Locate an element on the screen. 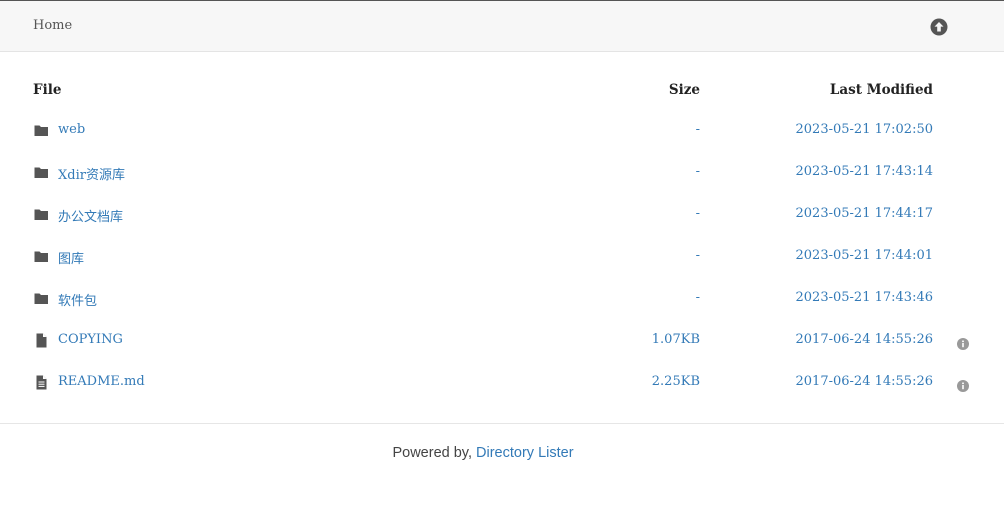 This screenshot has height=510, width=1004. entry-modified: 2023-05-21 17:43:14 is located at coordinates (864, 171).